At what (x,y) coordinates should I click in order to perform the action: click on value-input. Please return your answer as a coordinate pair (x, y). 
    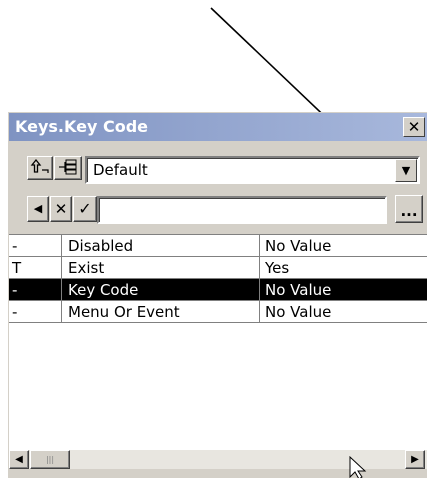
    Looking at the image, I should click on (242, 210).